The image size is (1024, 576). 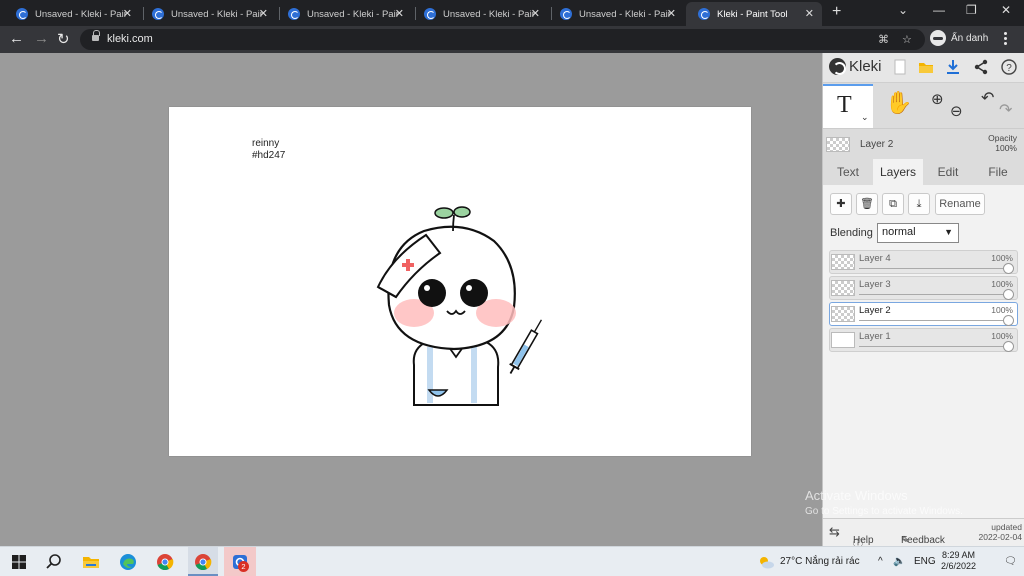 I want to click on layer-item-selected: Layer 2 100%, so click(x=923, y=314).